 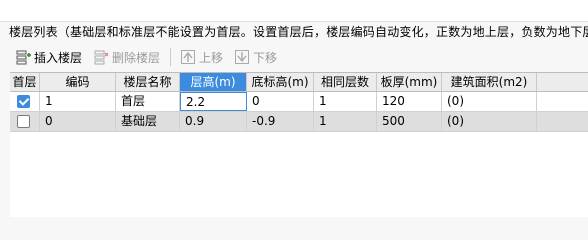 I want to click on floor-name-cell: 基础层, so click(x=148, y=121).